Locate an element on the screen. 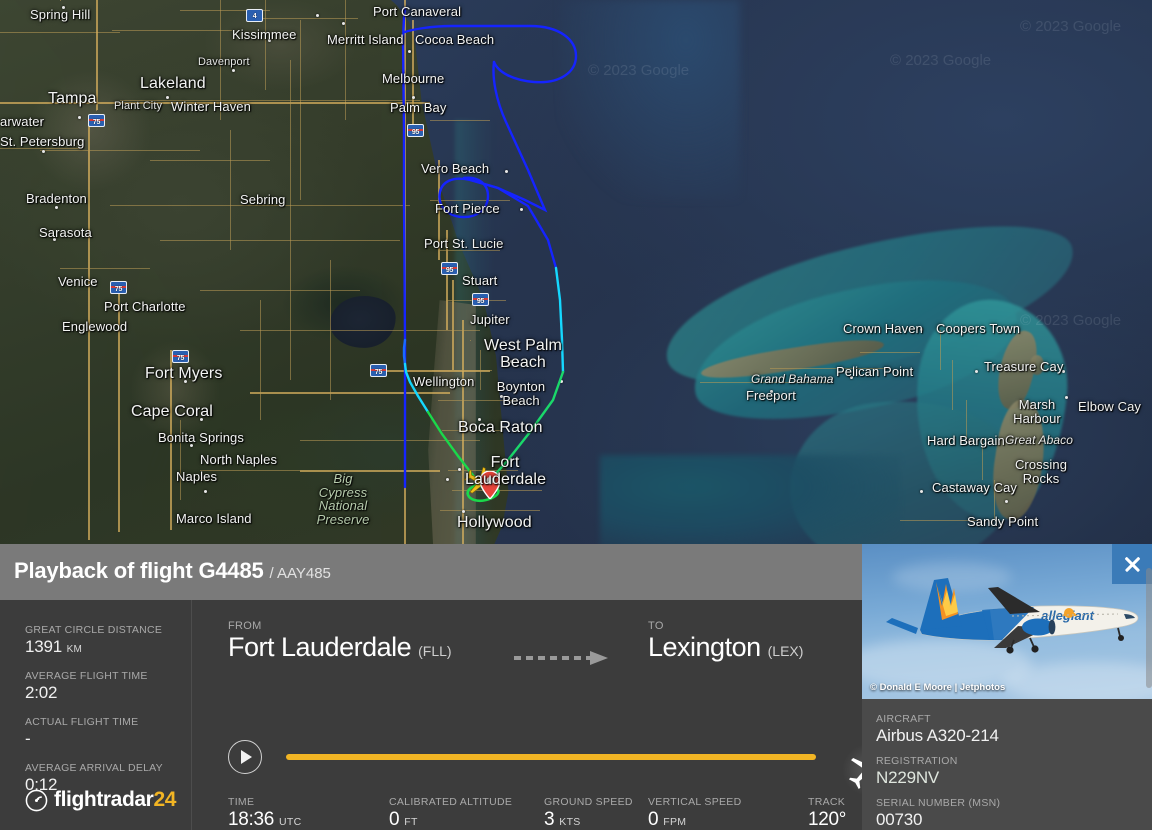 The width and height of the screenshot is (1152, 830). logo-text: flightradar is located at coordinates (104, 799).